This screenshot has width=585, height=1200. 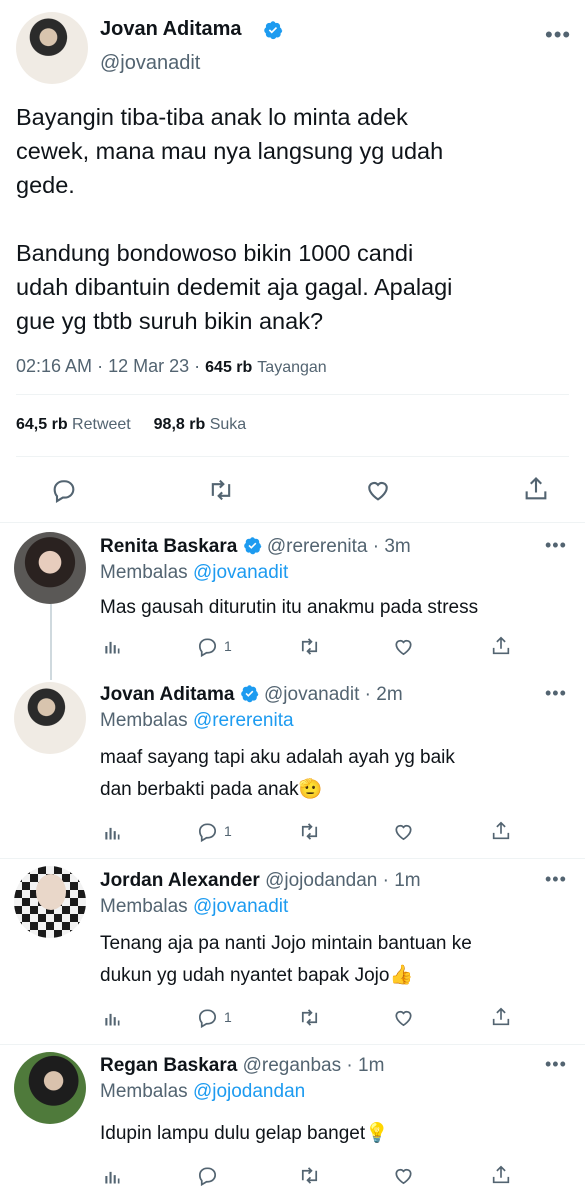 What do you see at coordinates (180, 880) in the screenshot?
I see `reply-author-name: Jordan Alexander` at bounding box center [180, 880].